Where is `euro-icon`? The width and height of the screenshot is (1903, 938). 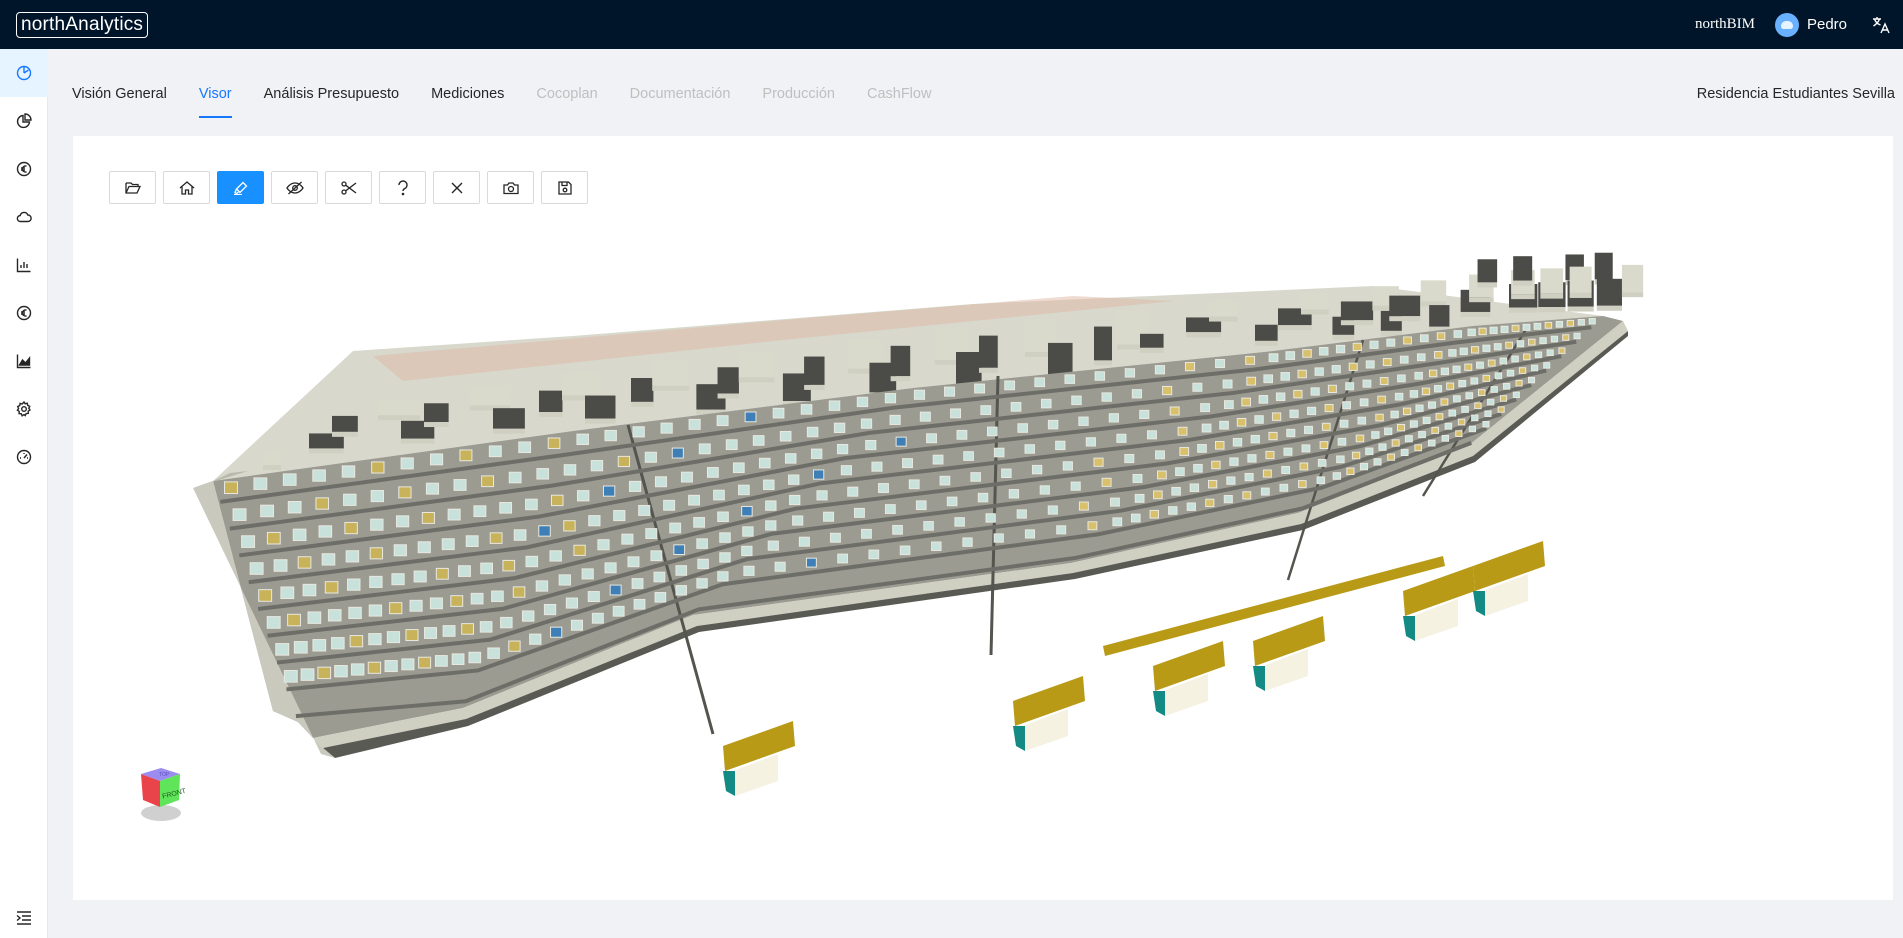
euro-icon is located at coordinates (24, 169).